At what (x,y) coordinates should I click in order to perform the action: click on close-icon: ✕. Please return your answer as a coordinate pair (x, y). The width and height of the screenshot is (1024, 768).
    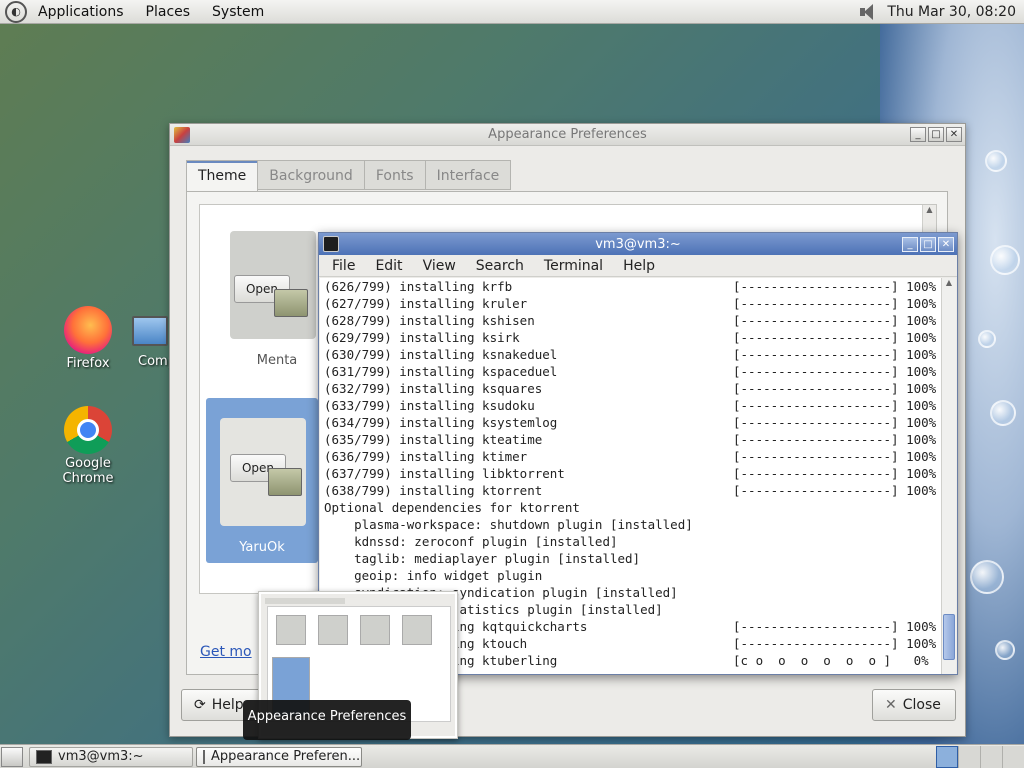
    Looking at the image, I should click on (891, 705).